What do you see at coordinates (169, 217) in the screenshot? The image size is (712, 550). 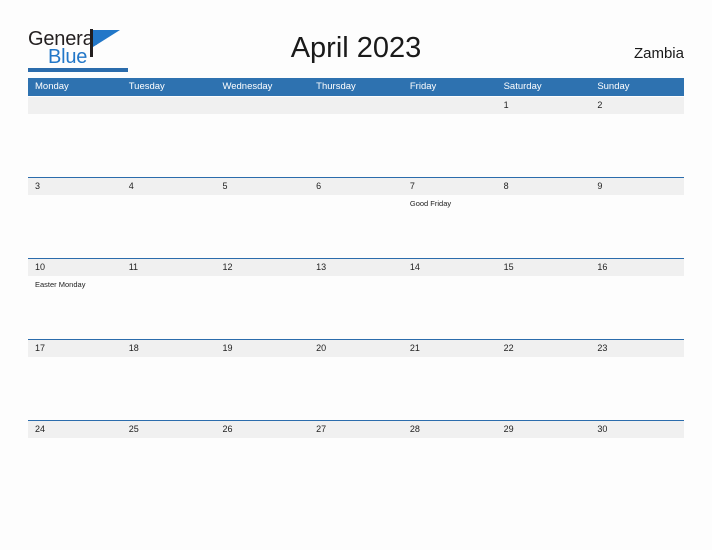 I see `day-cell: 4` at bounding box center [169, 217].